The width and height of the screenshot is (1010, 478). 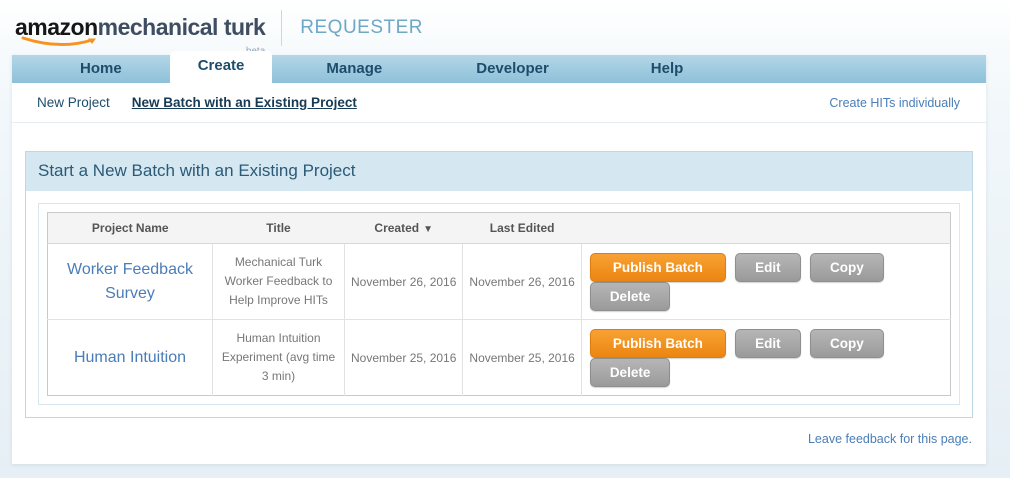 What do you see at coordinates (766, 228) in the screenshot?
I see `column-header-actions` at bounding box center [766, 228].